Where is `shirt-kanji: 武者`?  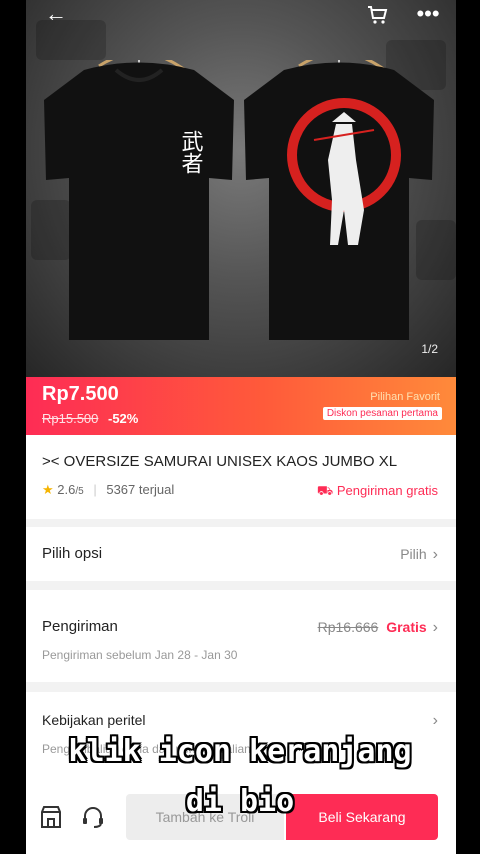
shirt-kanji: 武者 is located at coordinates (191, 152).